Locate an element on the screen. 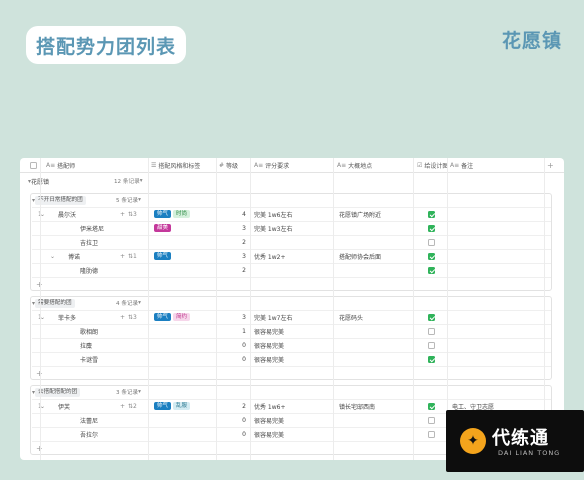  top-group-count-text: 12 条记录 is located at coordinates (127, 182).